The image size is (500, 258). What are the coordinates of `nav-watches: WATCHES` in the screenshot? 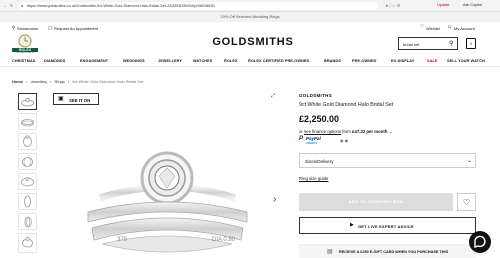 It's located at (202, 61).